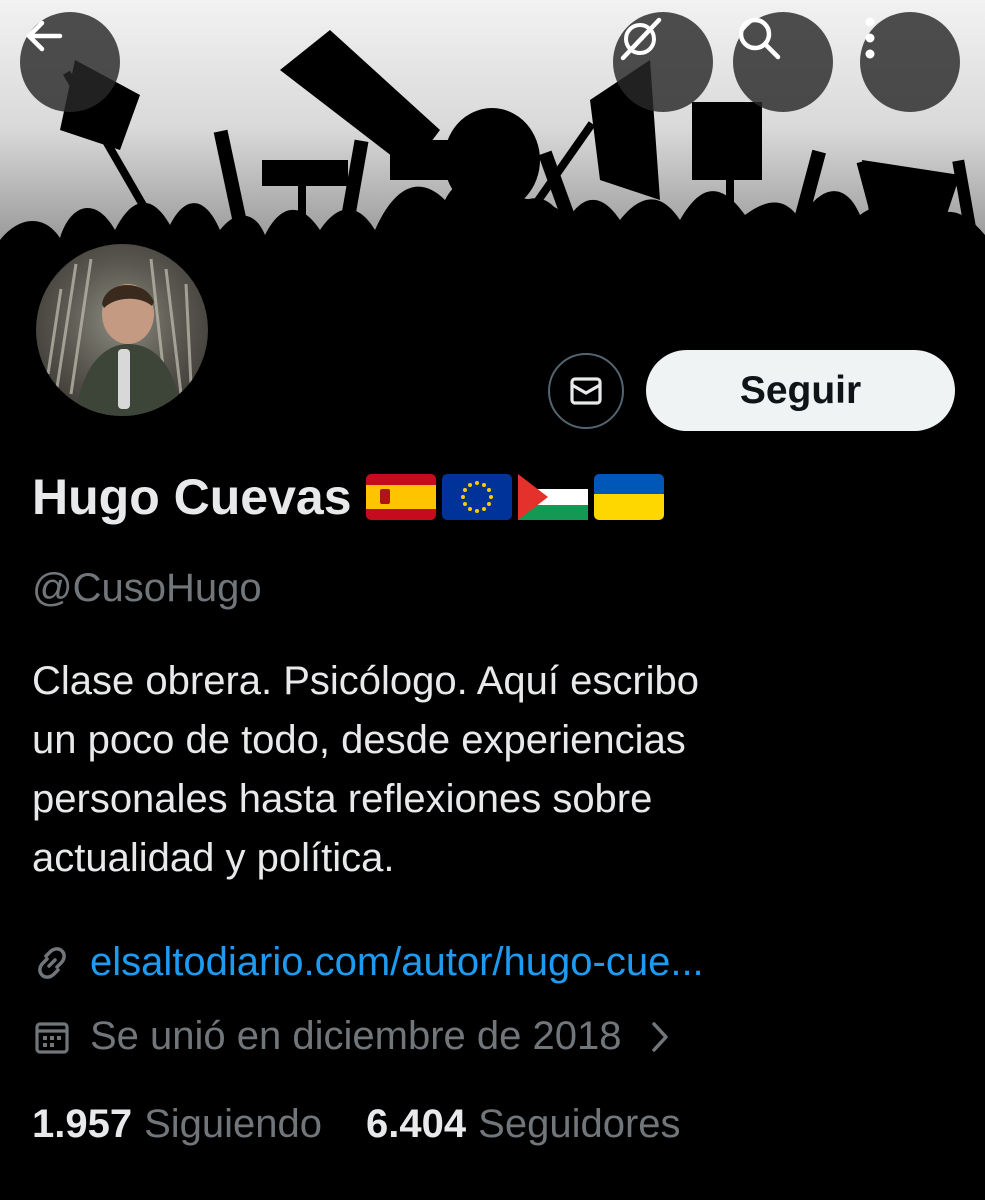 The height and width of the screenshot is (1200, 985). I want to click on following-label: Siguiendo, so click(233, 1124).